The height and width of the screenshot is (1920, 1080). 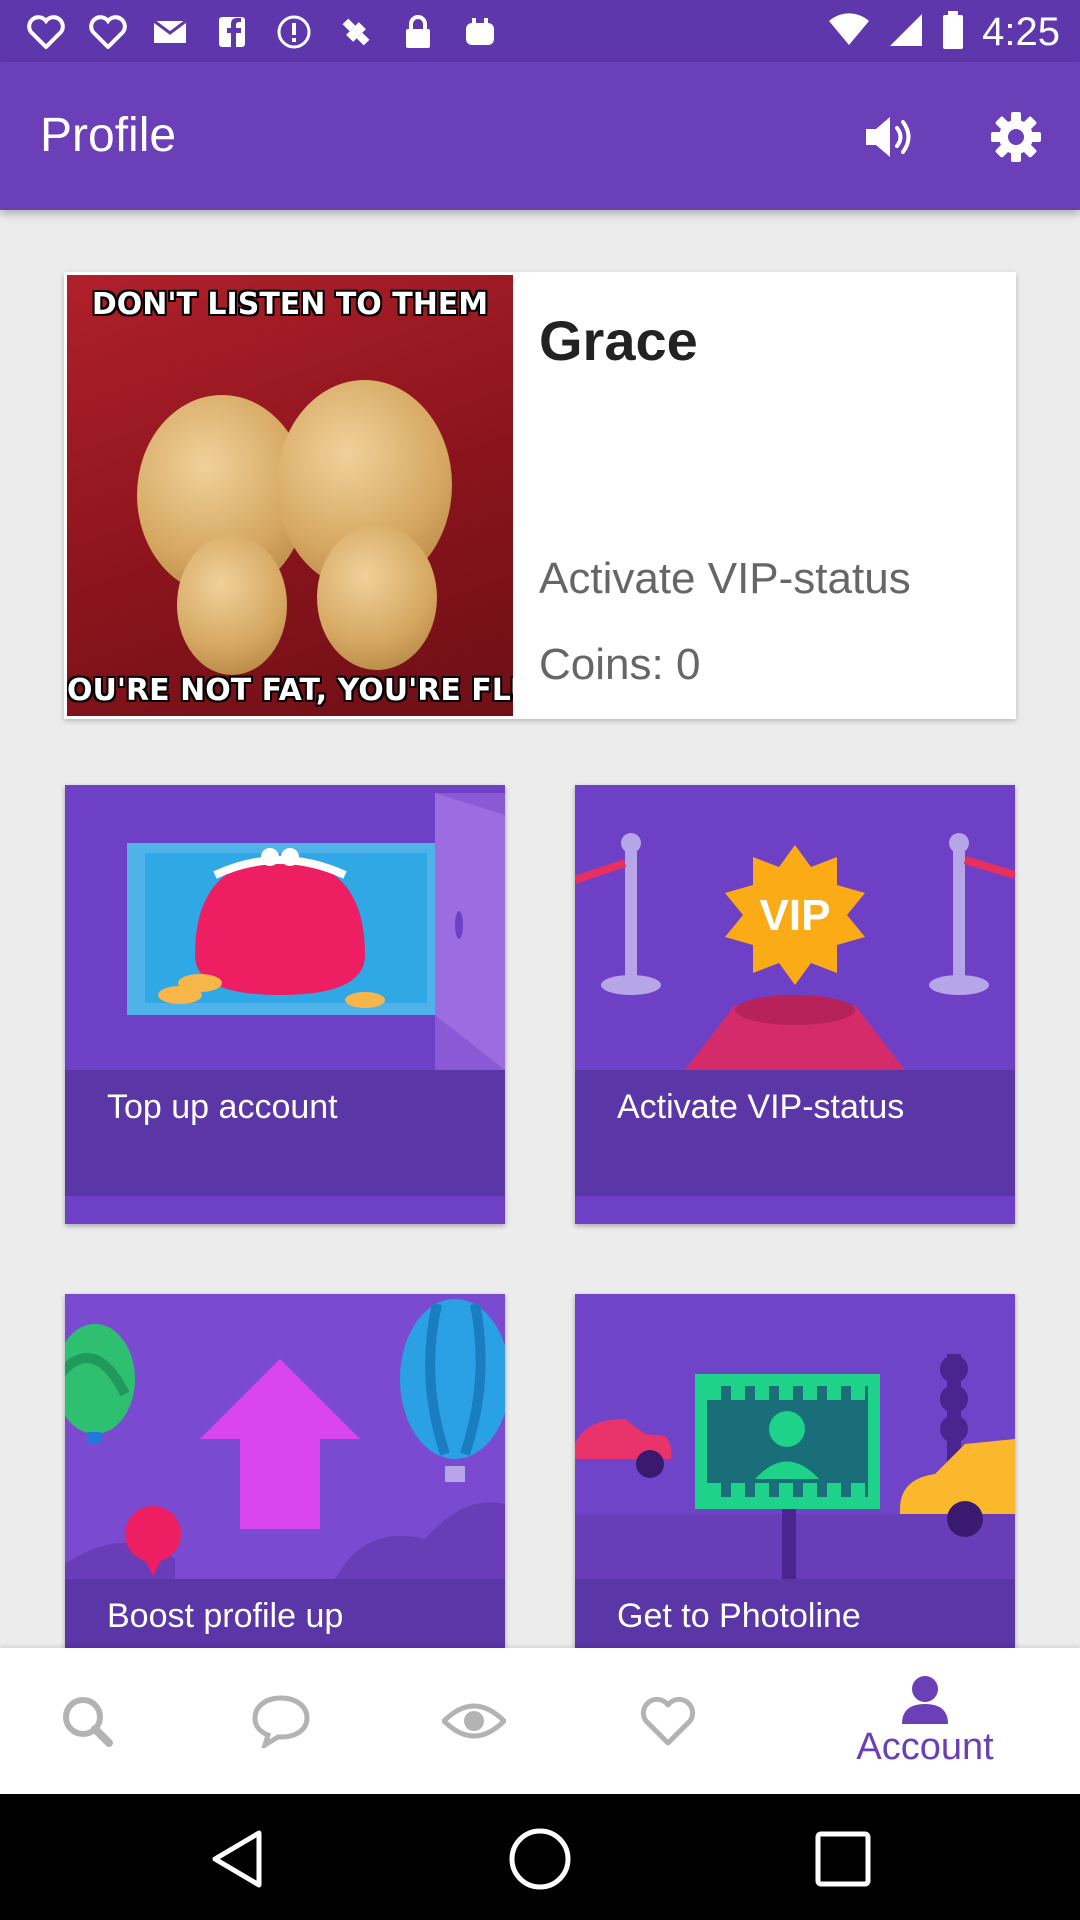 I want to click on boost-profile-tile: Boost profile up, so click(x=285, y=1471).